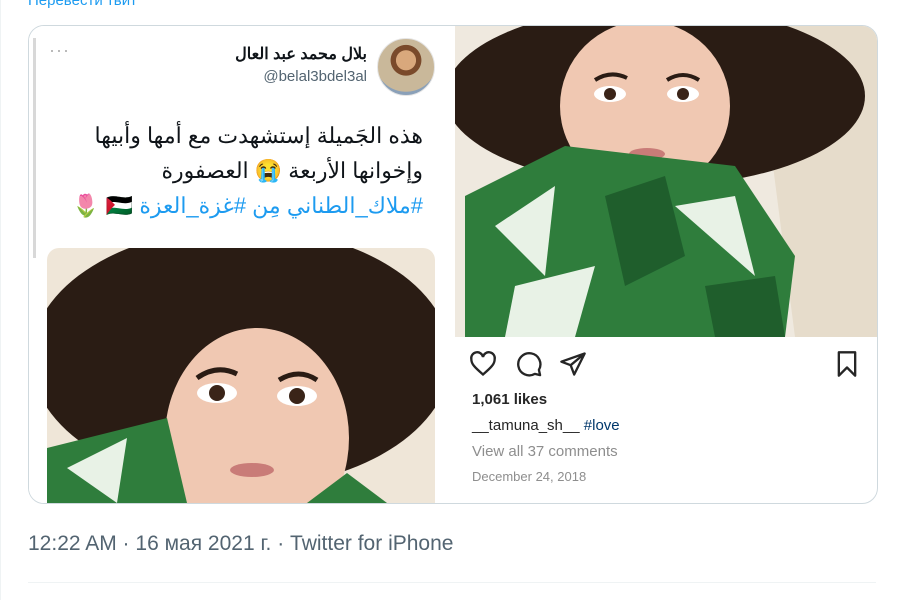 The height and width of the screenshot is (600, 900). I want to click on likes-count: 1,061 likes, so click(510, 399).